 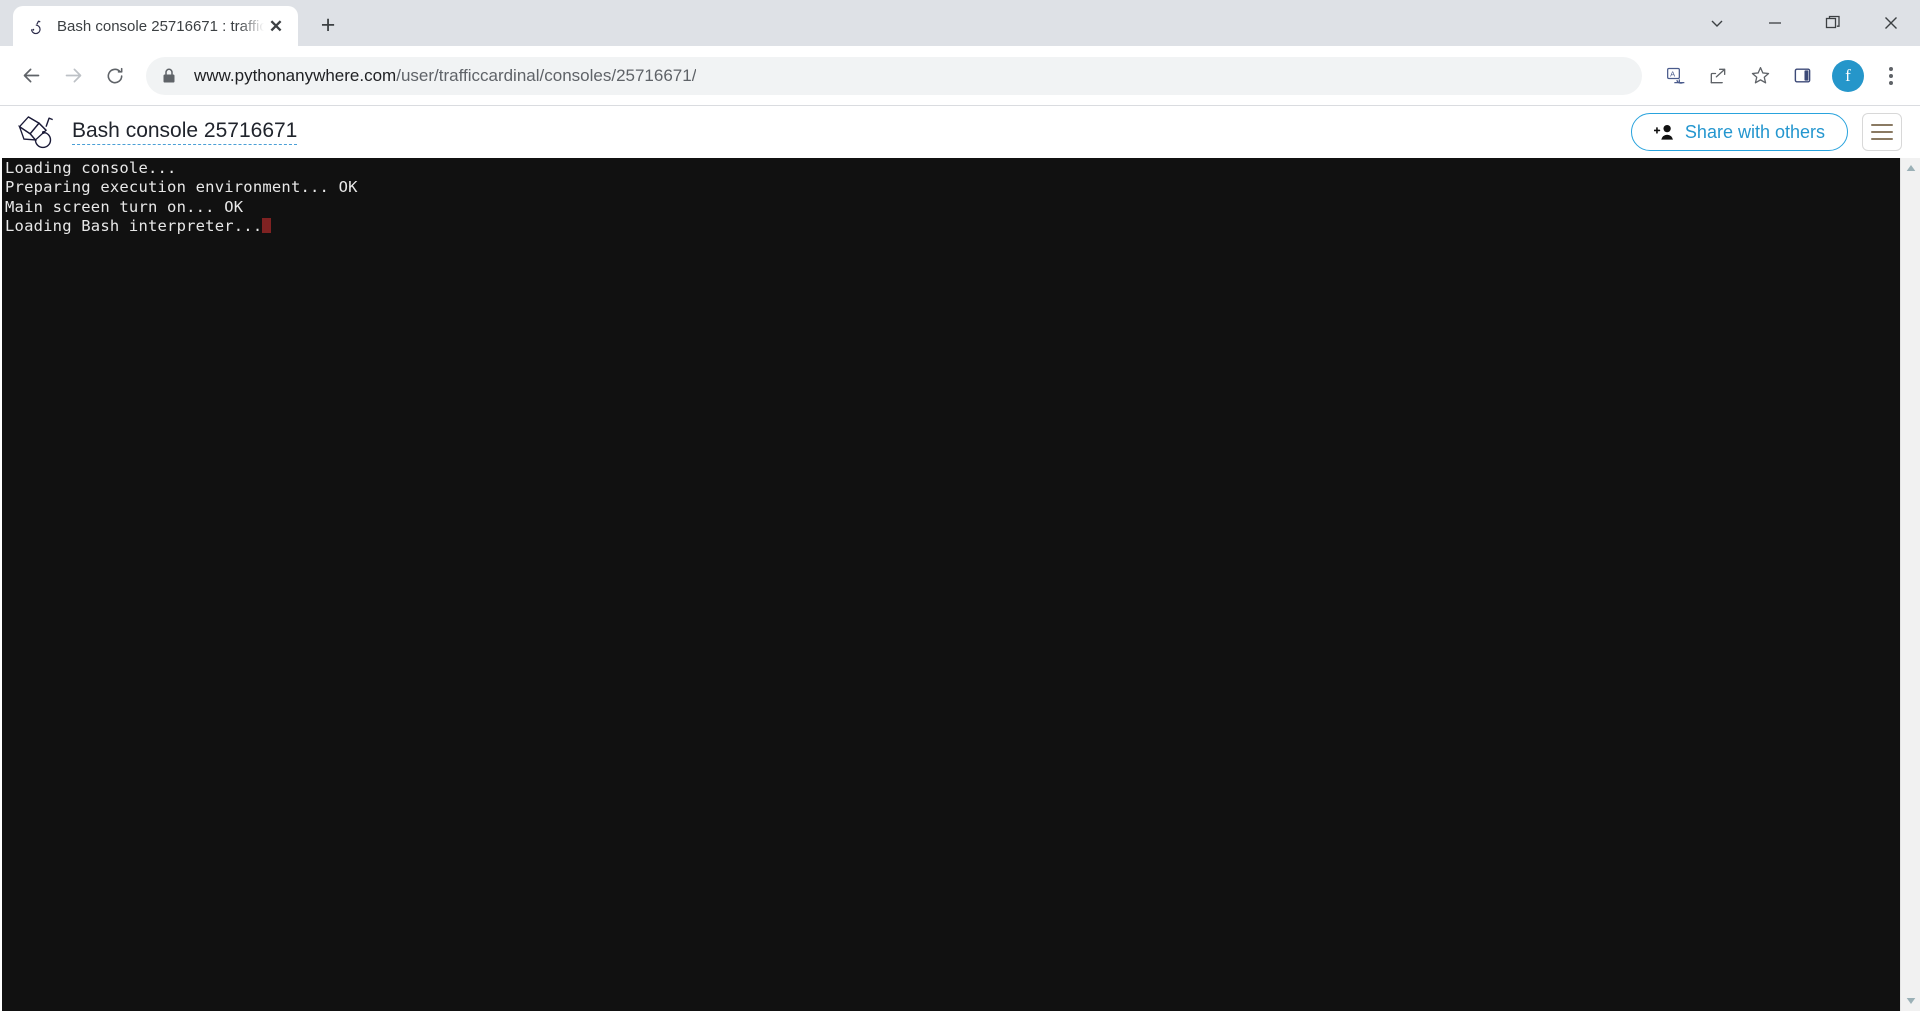 What do you see at coordinates (960, 132) in the screenshot?
I see `console-header: Bash console 25716671 Share with others` at bounding box center [960, 132].